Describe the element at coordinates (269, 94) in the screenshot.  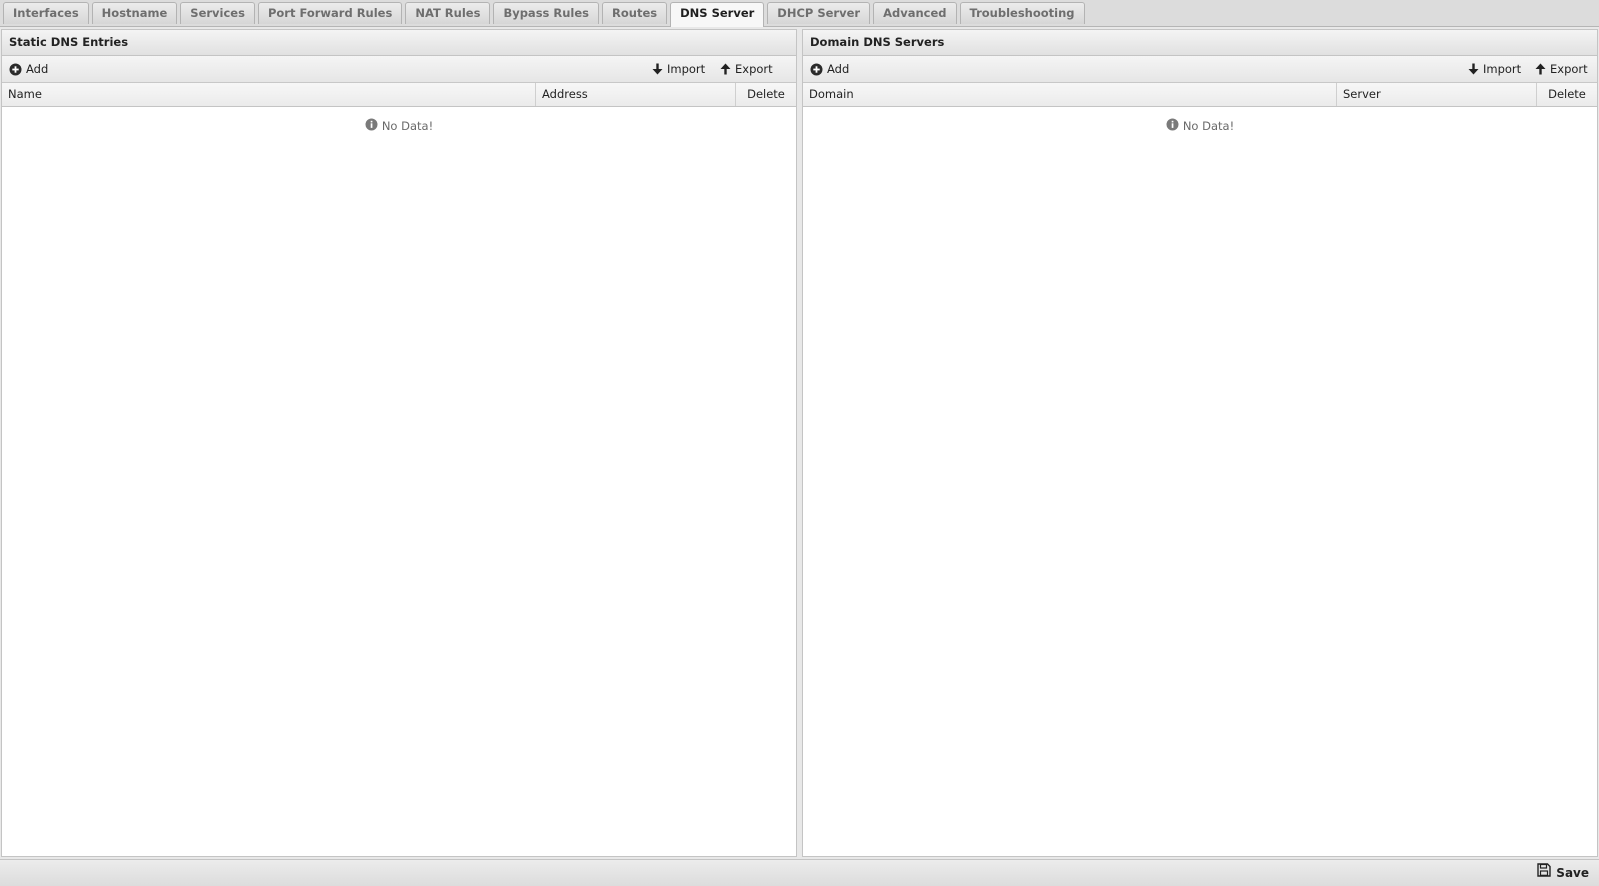
I see `column-header-name: Name` at that location.